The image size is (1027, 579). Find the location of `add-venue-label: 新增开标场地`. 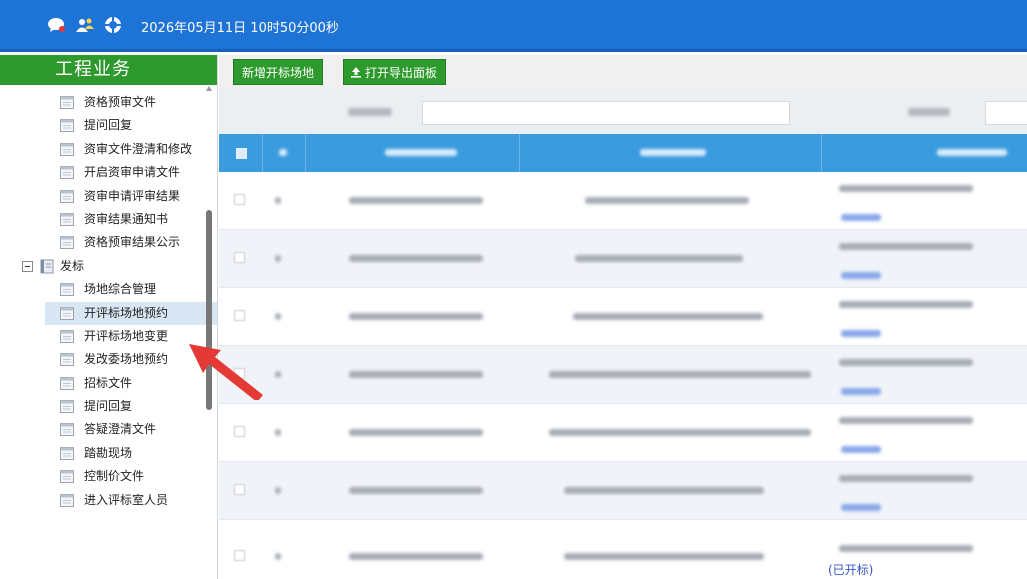

add-venue-label: 新增开标场地 is located at coordinates (278, 73).